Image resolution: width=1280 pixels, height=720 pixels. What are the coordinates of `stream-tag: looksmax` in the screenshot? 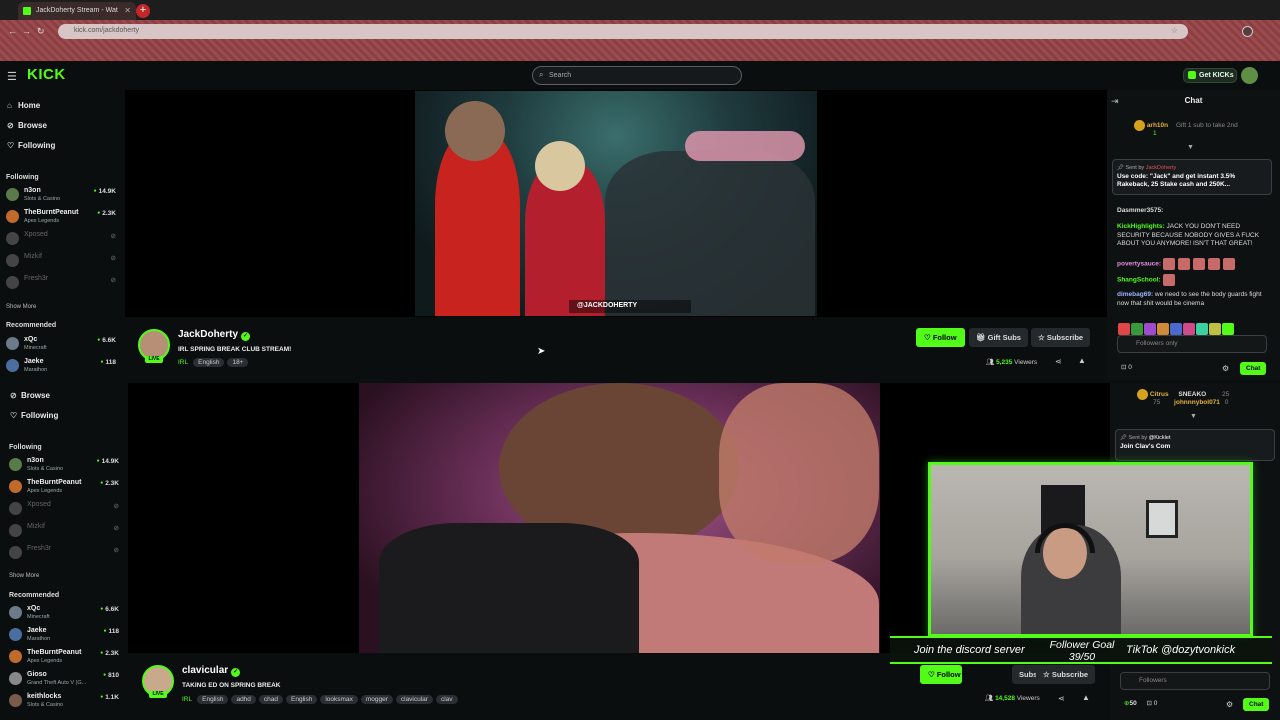 It's located at (339, 699).